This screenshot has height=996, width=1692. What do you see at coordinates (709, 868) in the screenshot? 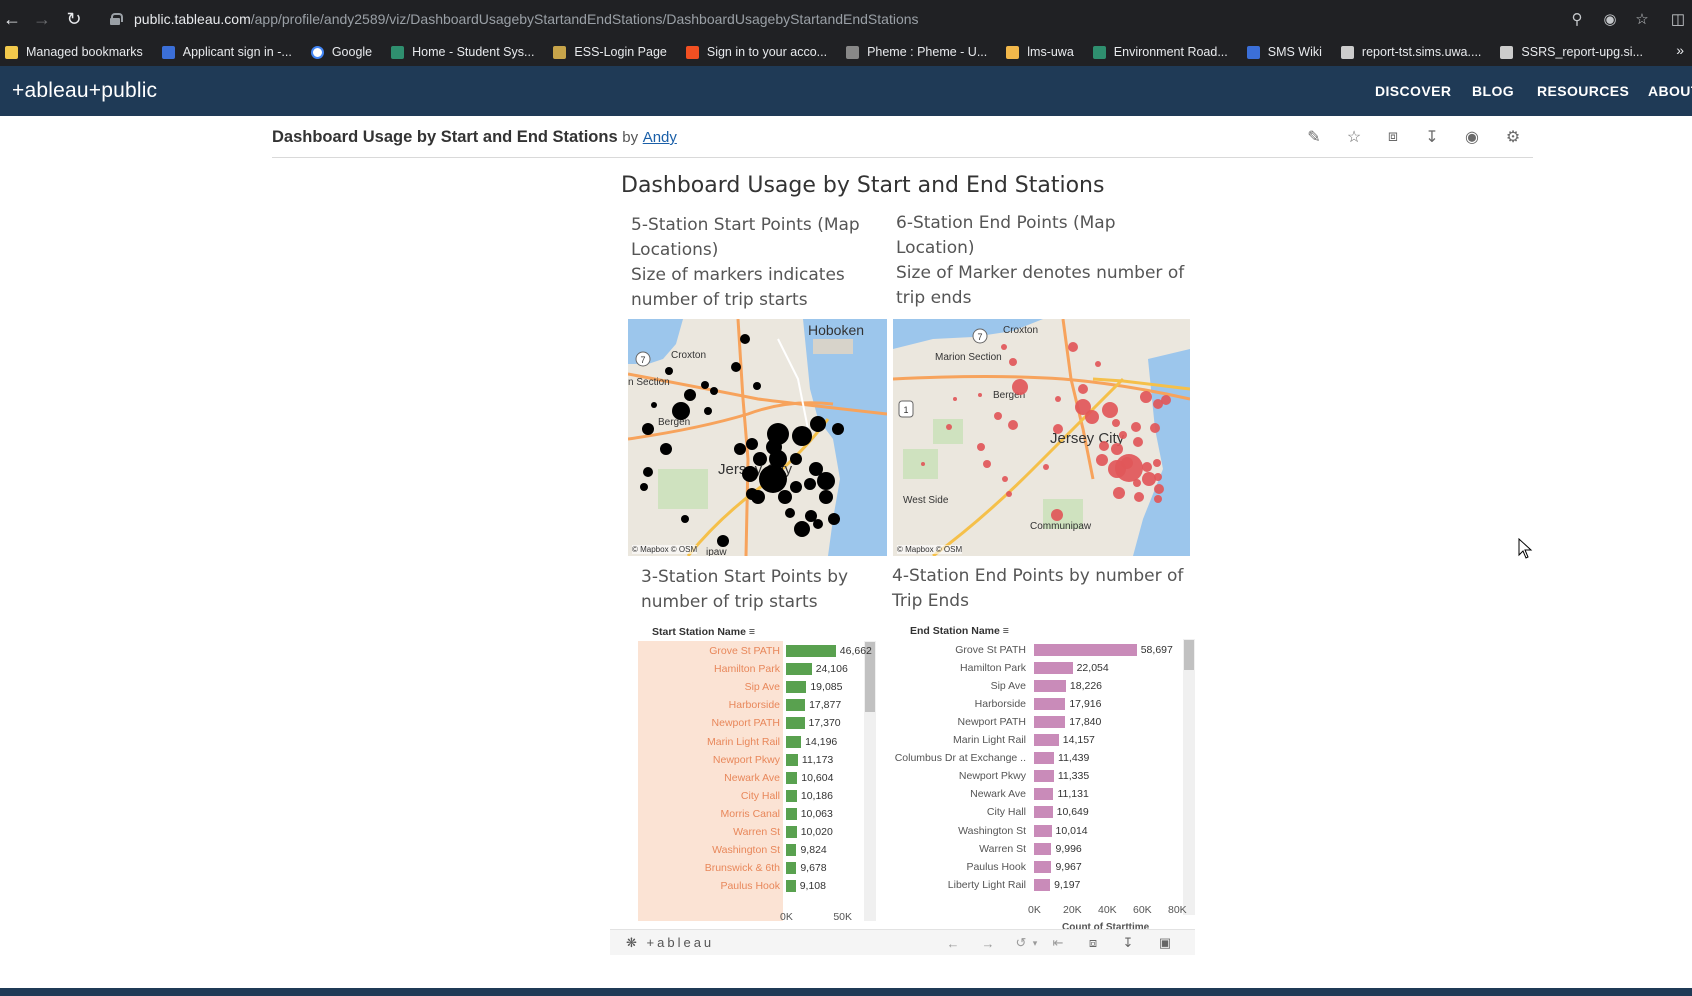
I see `bar-category-label: Brunswick & 6th` at bounding box center [709, 868].